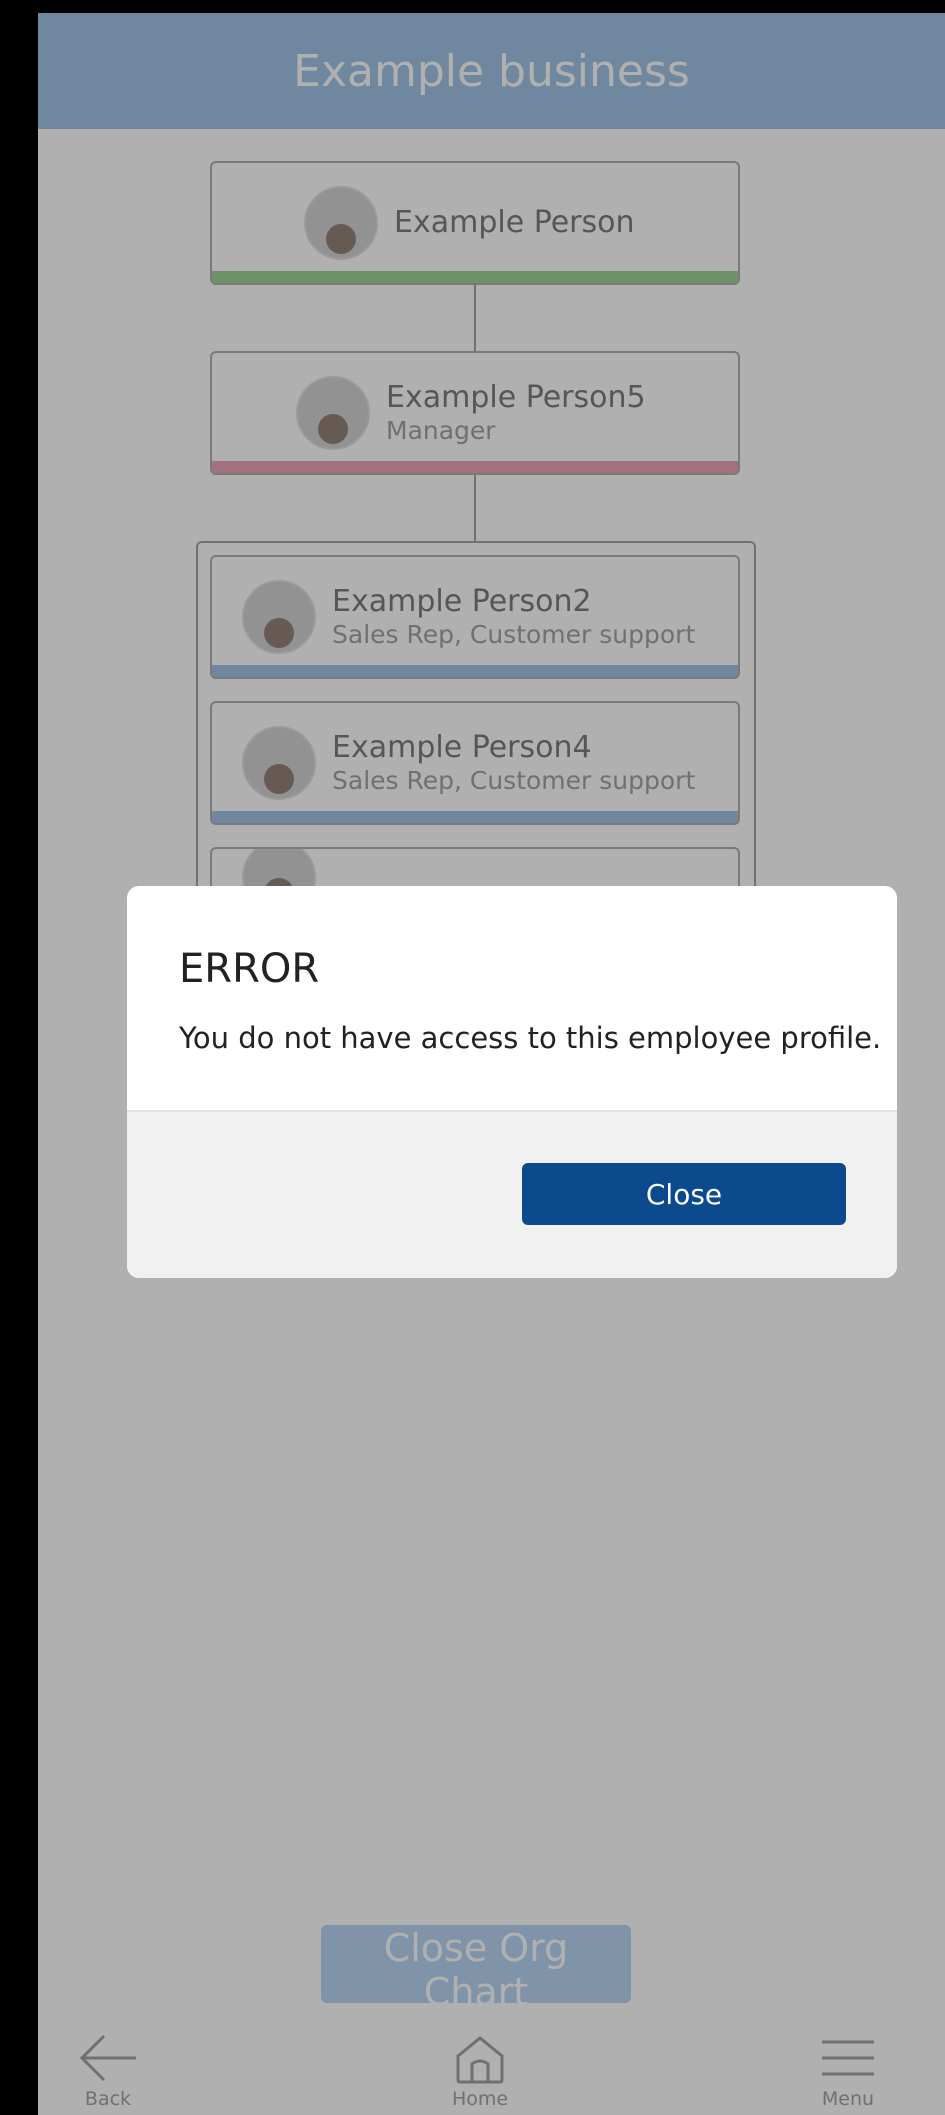 This screenshot has width=945, height=2115. I want to click on close-button: Close, so click(684, 1194).